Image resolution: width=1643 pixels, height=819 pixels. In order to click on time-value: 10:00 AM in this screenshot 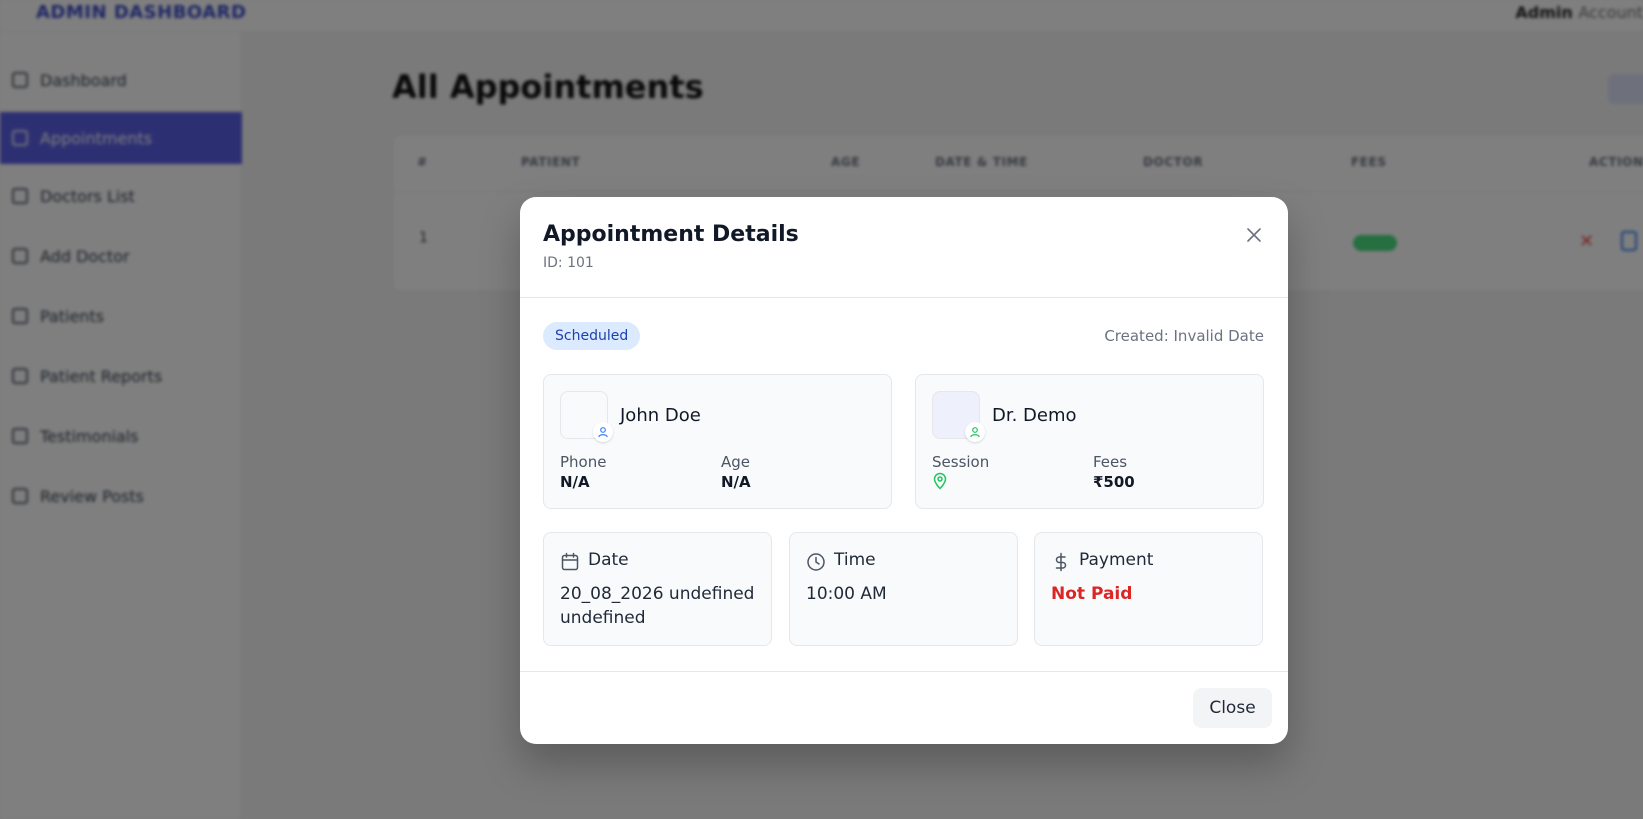, I will do `click(846, 594)`.